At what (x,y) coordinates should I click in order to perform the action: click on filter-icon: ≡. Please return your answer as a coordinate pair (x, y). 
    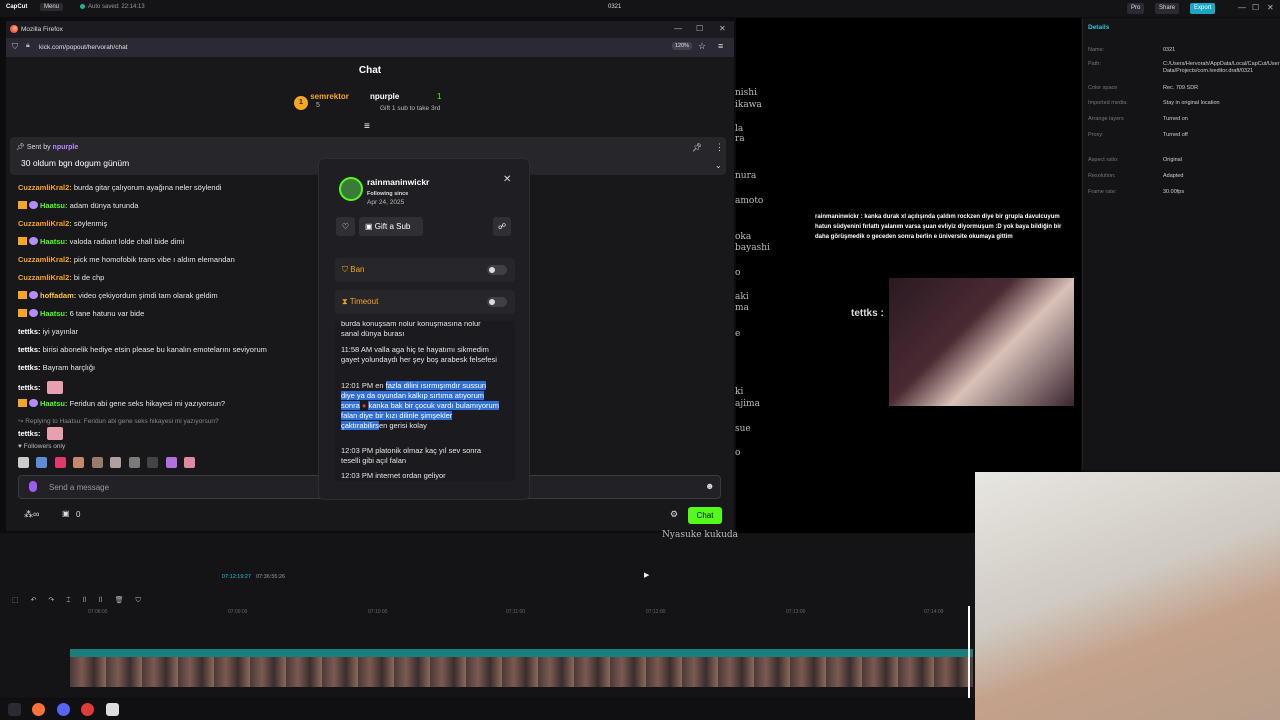
    Looking at the image, I should click on (367, 126).